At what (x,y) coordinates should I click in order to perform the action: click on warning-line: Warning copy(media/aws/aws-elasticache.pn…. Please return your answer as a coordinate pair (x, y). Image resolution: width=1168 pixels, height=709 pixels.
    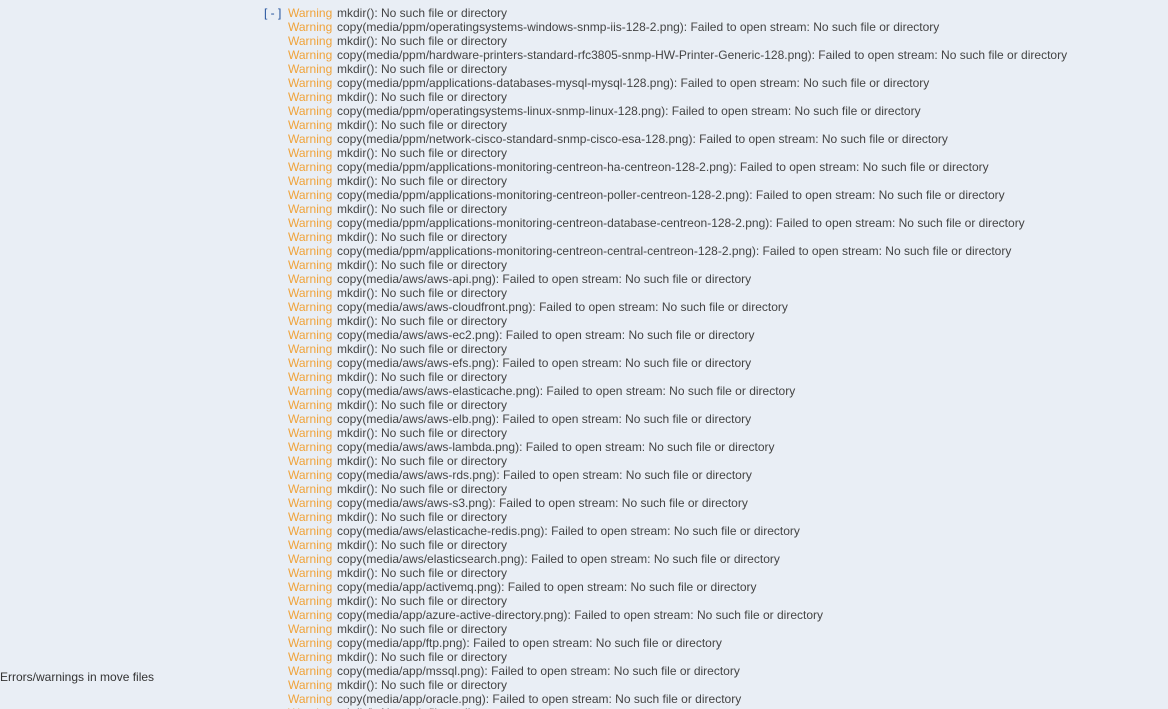
    Looking at the image, I should click on (728, 391).